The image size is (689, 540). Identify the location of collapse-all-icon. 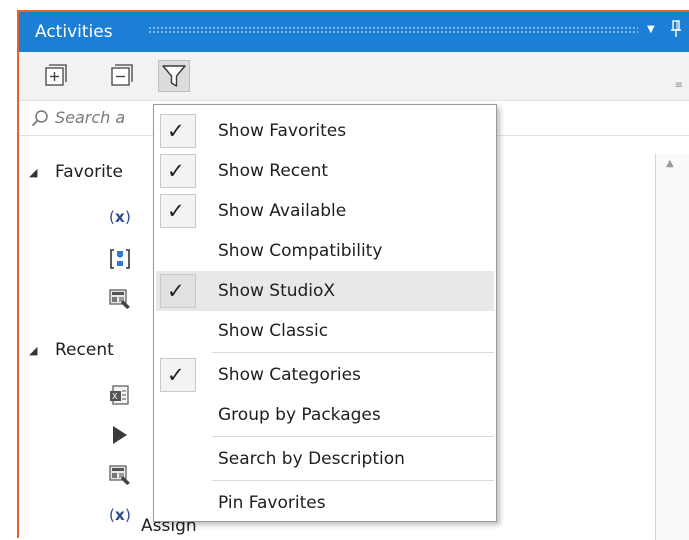
(121, 76).